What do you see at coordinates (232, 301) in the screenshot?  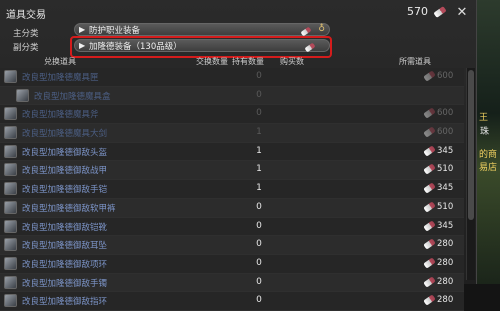 I see `table-row: 改良型加隆德御敌指环 0 280` at bounding box center [232, 301].